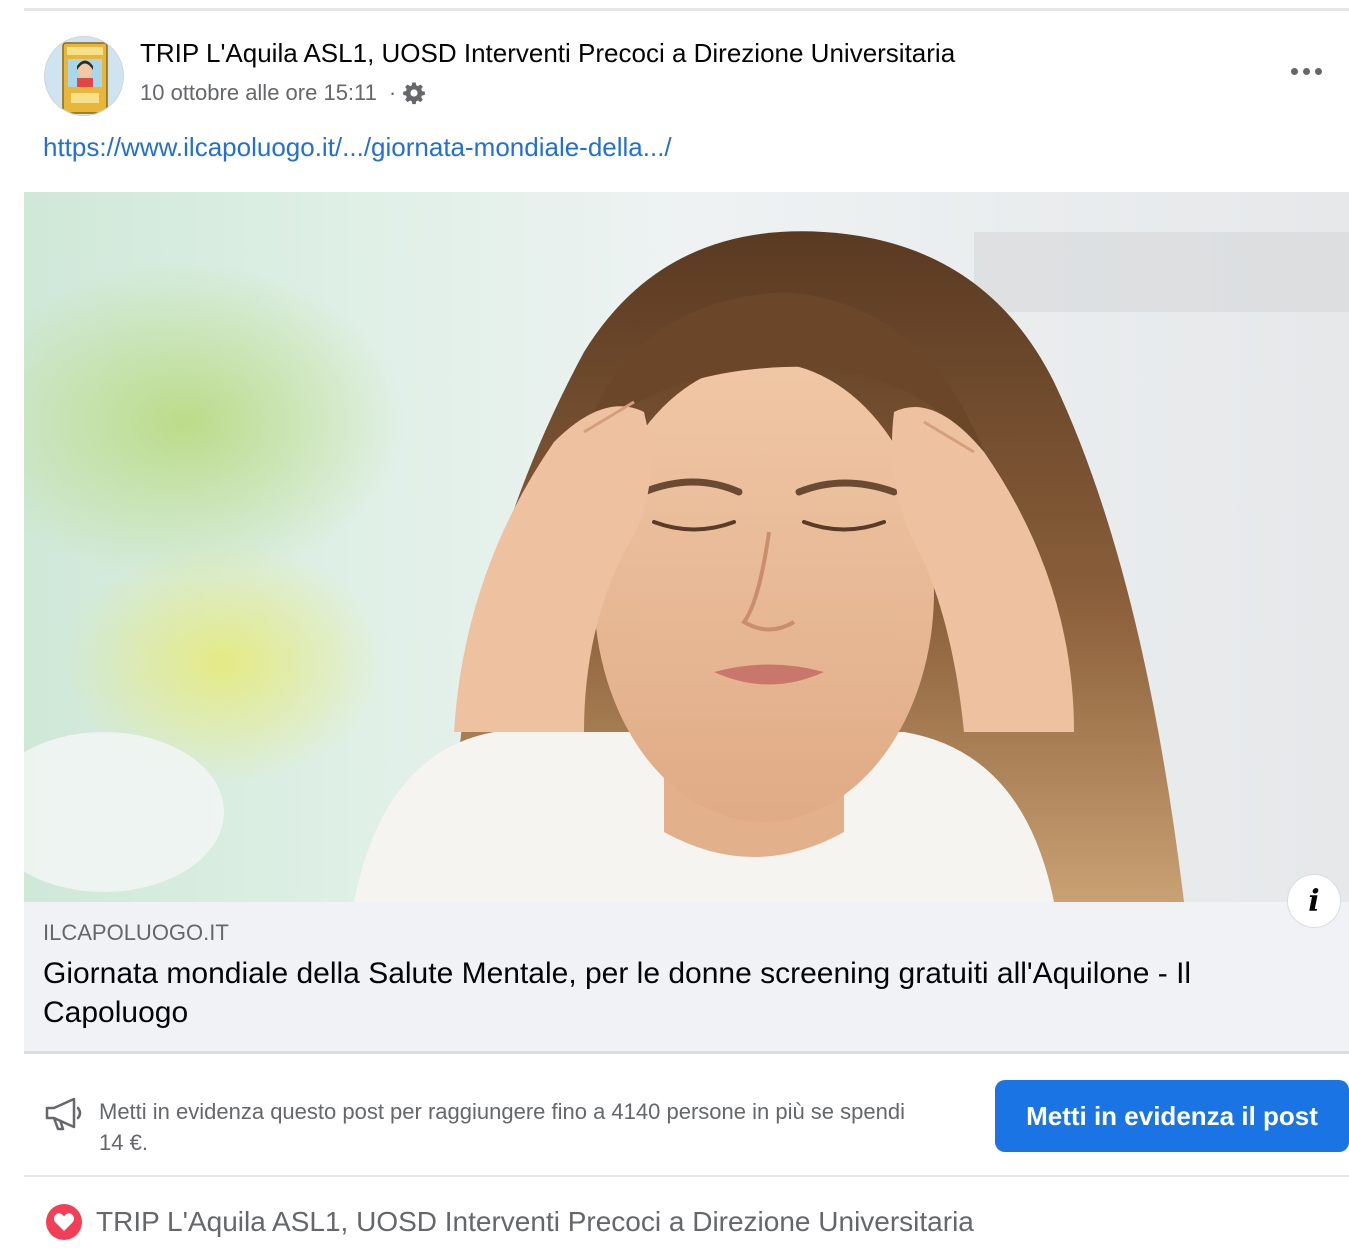  Describe the element at coordinates (258, 93) in the screenshot. I see `post-timestamp: 10 ottobre alle ore 15:11` at that location.